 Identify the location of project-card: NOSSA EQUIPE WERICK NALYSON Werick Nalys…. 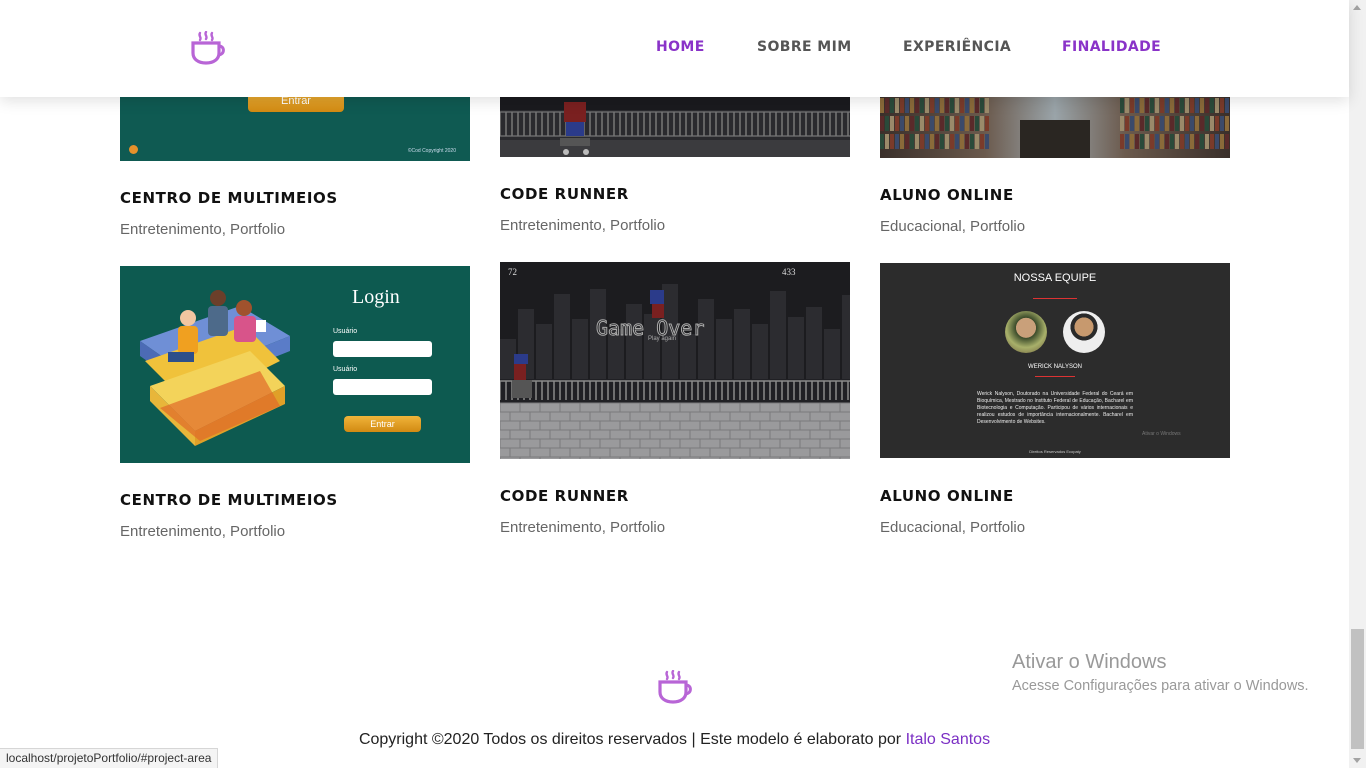
(1055, 408).